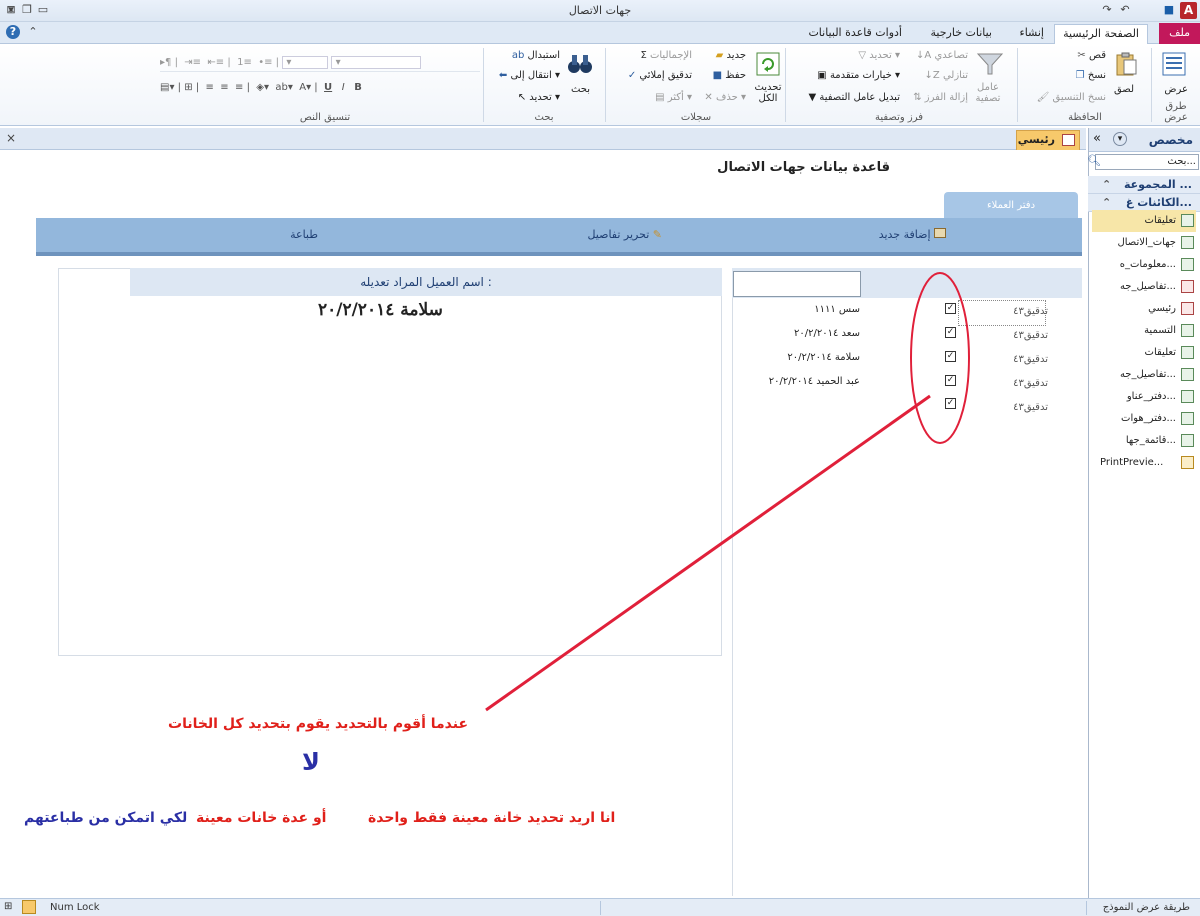 This screenshot has width=1200, height=916. What do you see at coordinates (539, 97) in the screenshot?
I see `select-button: ↖ تحديد ▾` at bounding box center [539, 97].